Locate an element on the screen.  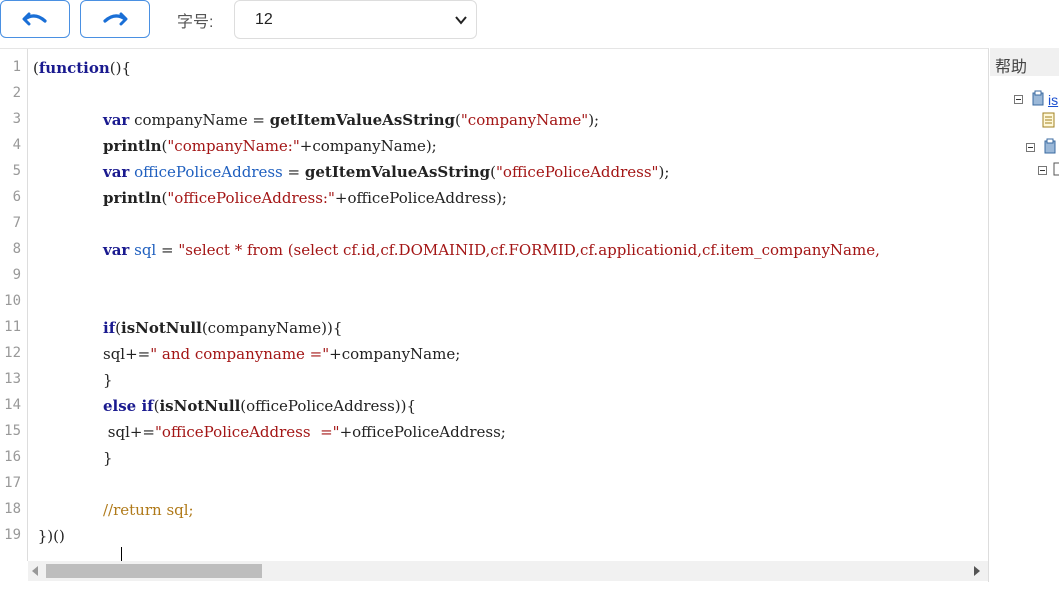
undo-icon is located at coordinates (34, 19).